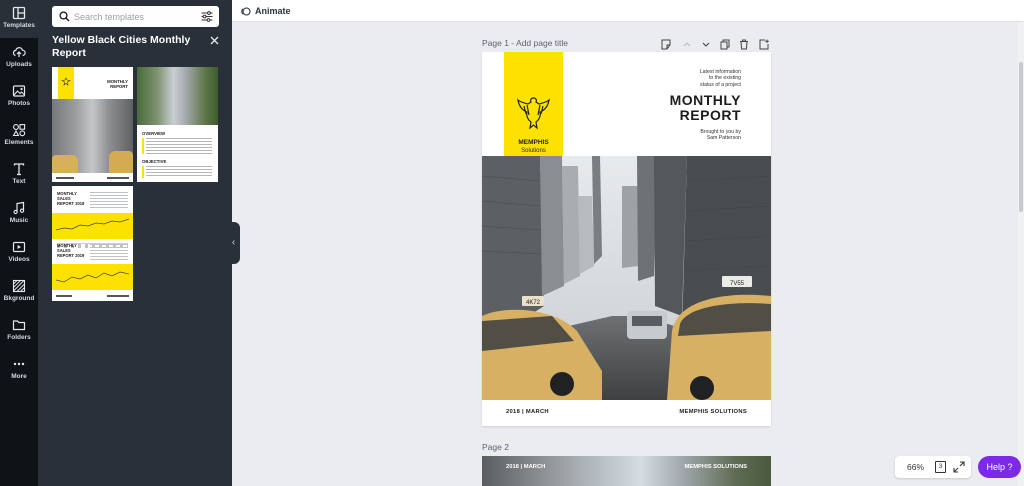 This screenshot has width=1024, height=486. I want to click on filter-sliders-icon, so click(207, 16).